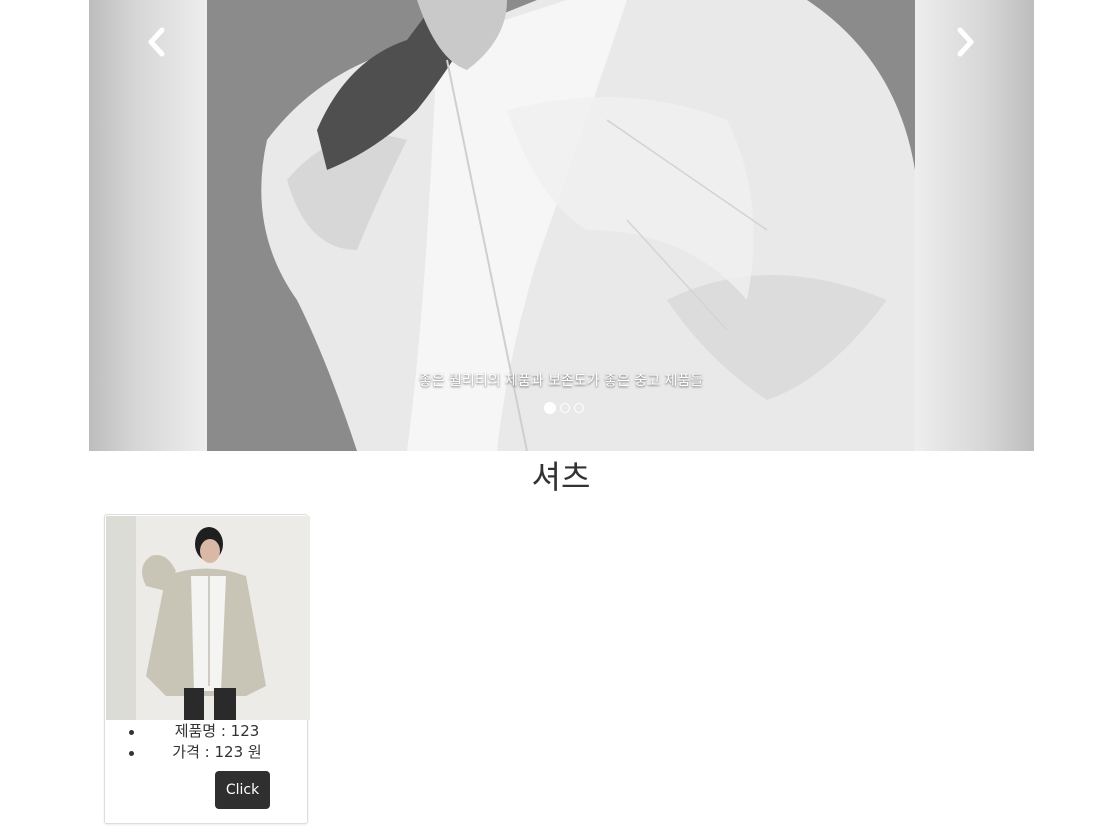 This screenshot has height=835, width=1095. Describe the element at coordinates (561, 381) in the screenshot. I see `carousel-caption: 좋은 퀄리티의 제품과 보존도가 좋은 중고 제품들` at that location.